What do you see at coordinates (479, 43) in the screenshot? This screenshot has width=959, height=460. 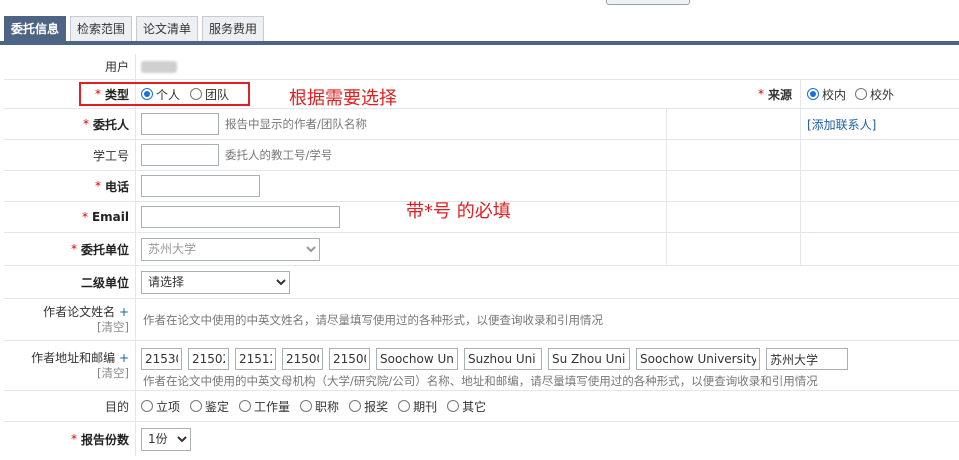 I see `tab-underline` at bounding box center [479, 43].